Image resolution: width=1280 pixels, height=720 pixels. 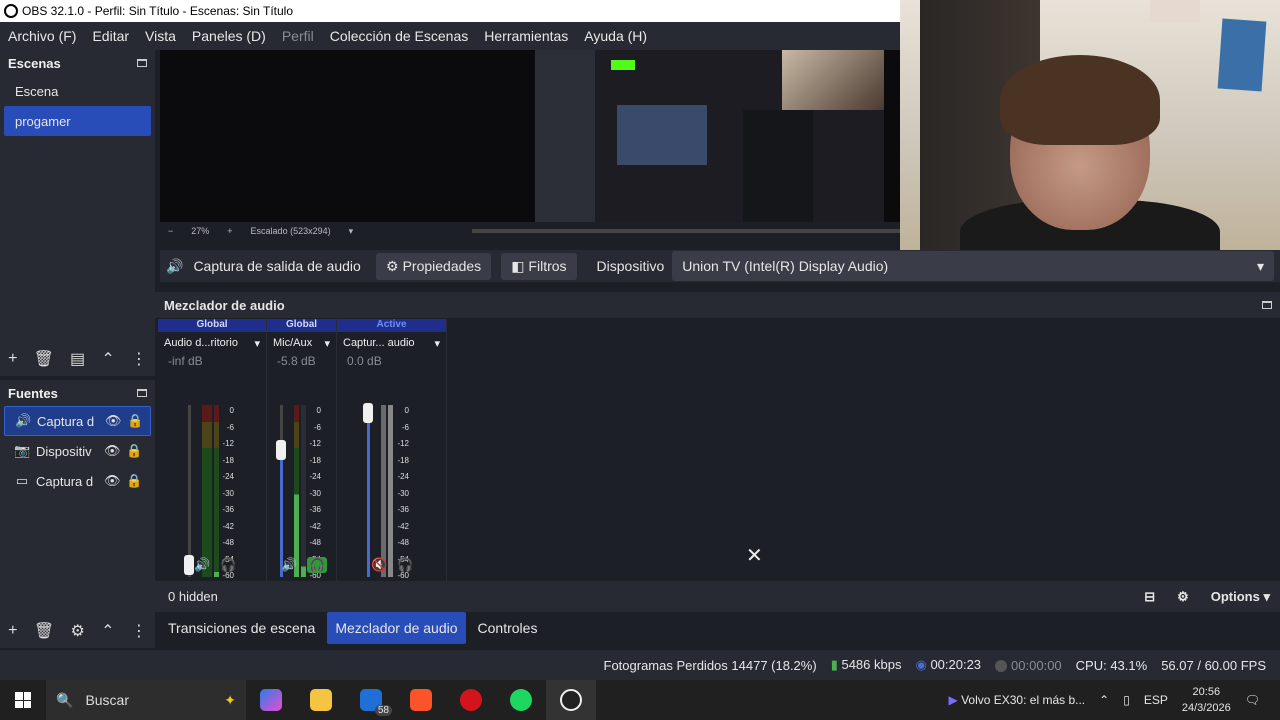 I want to click on menu-coleccion: Colección de Escenas, so click(x=399, y=36).